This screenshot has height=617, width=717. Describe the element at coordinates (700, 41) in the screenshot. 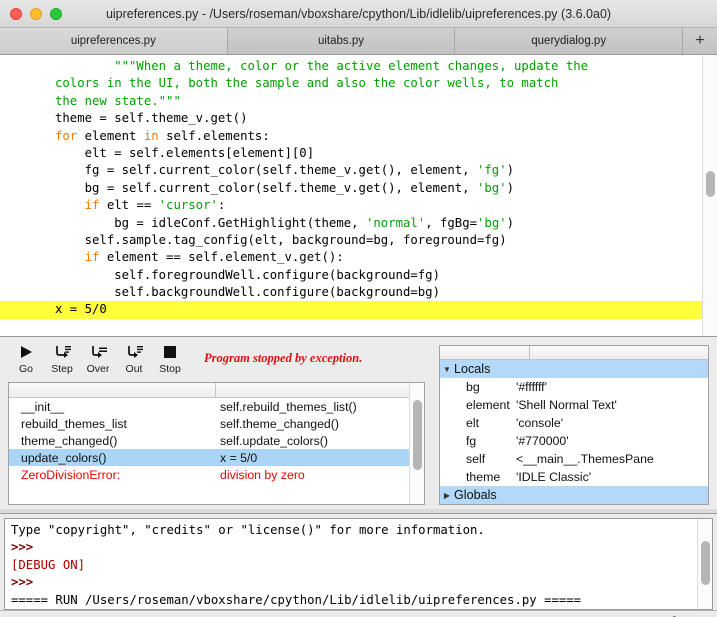

I see `add-tab-button: +` at that location.